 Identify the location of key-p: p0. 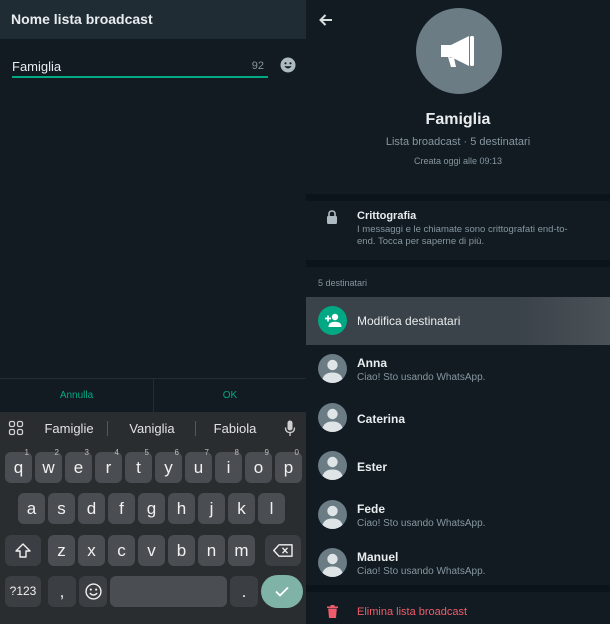
(288, 465).